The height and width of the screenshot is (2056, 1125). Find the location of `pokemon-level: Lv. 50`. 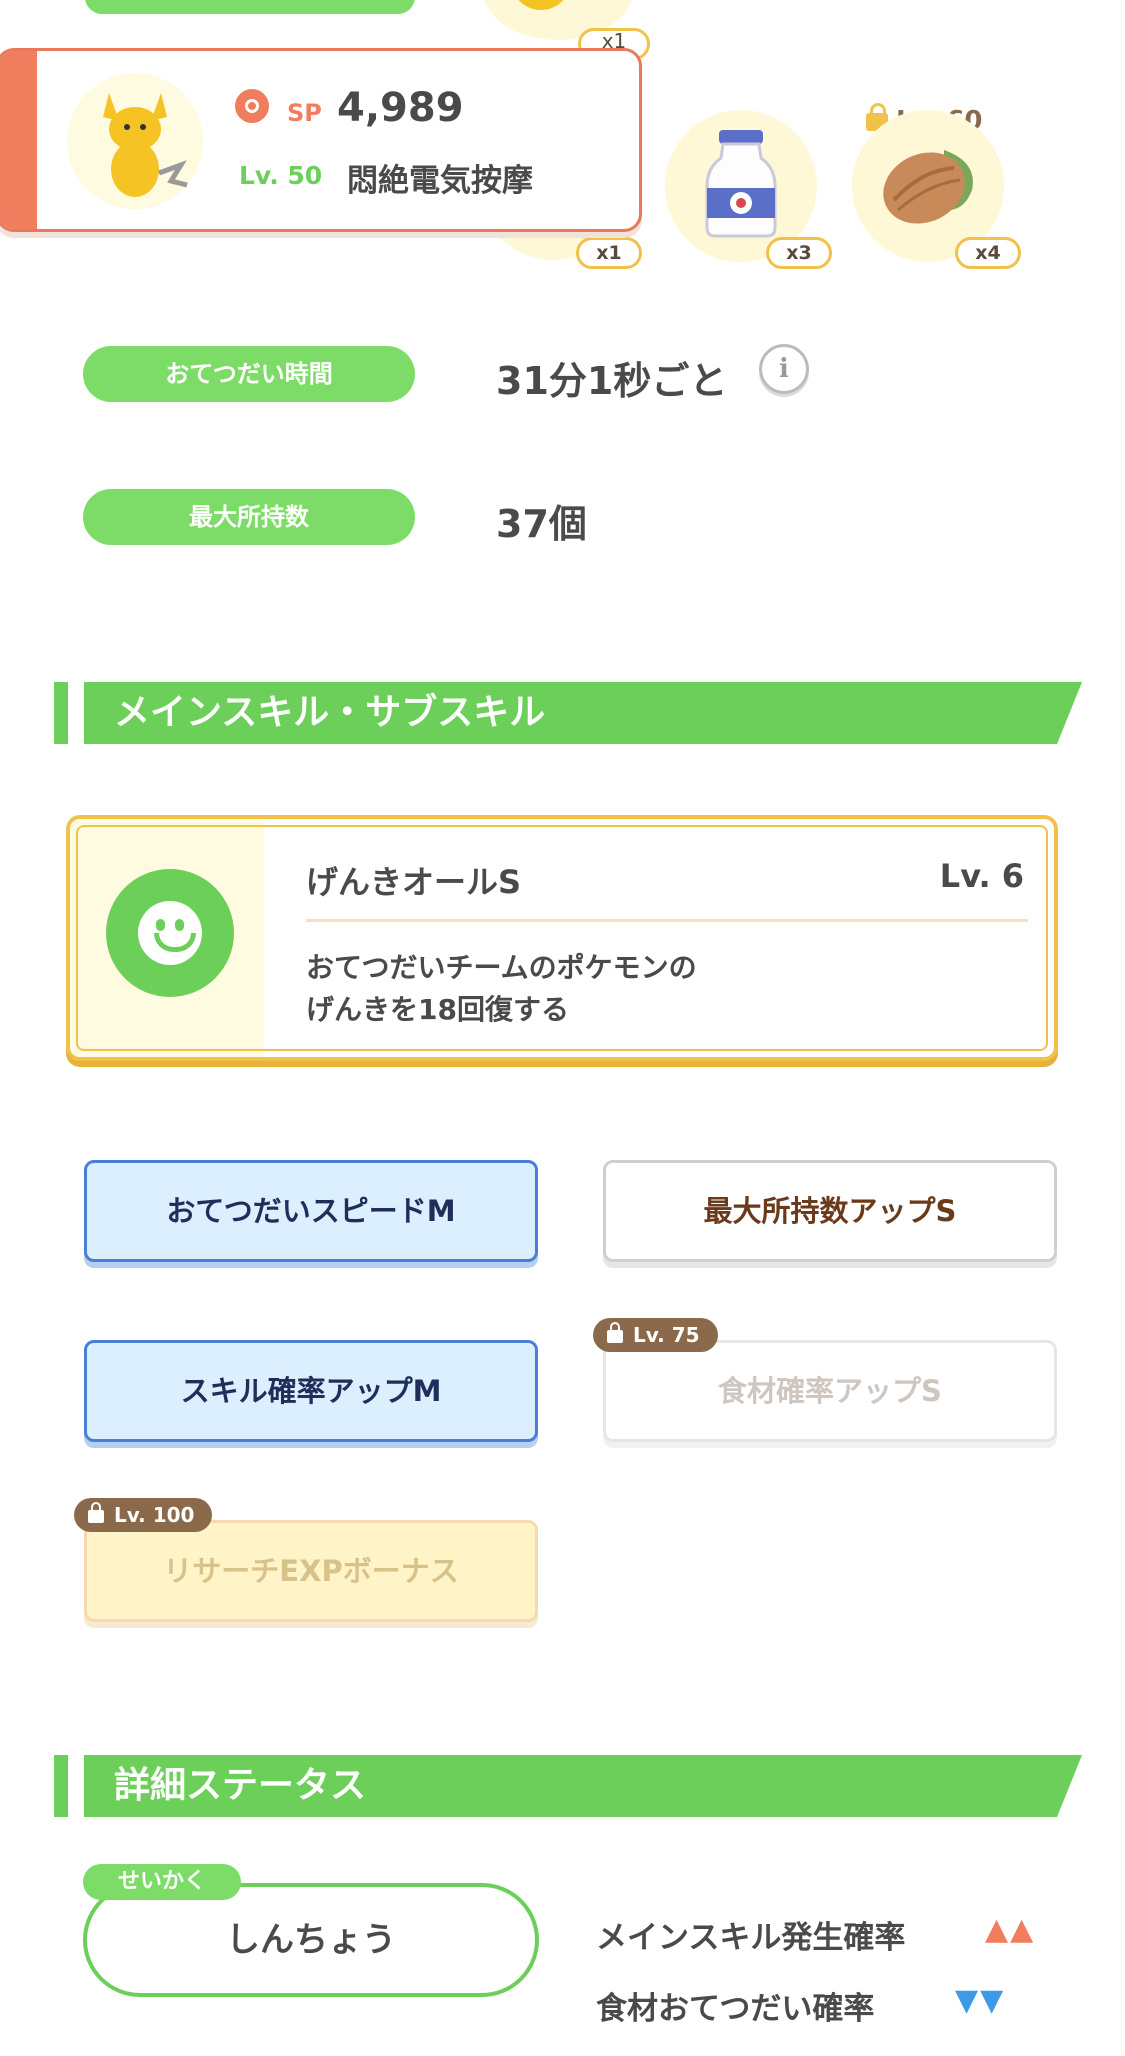

pokemon-level: Lv. 50 is located at coordinates (281, 175).